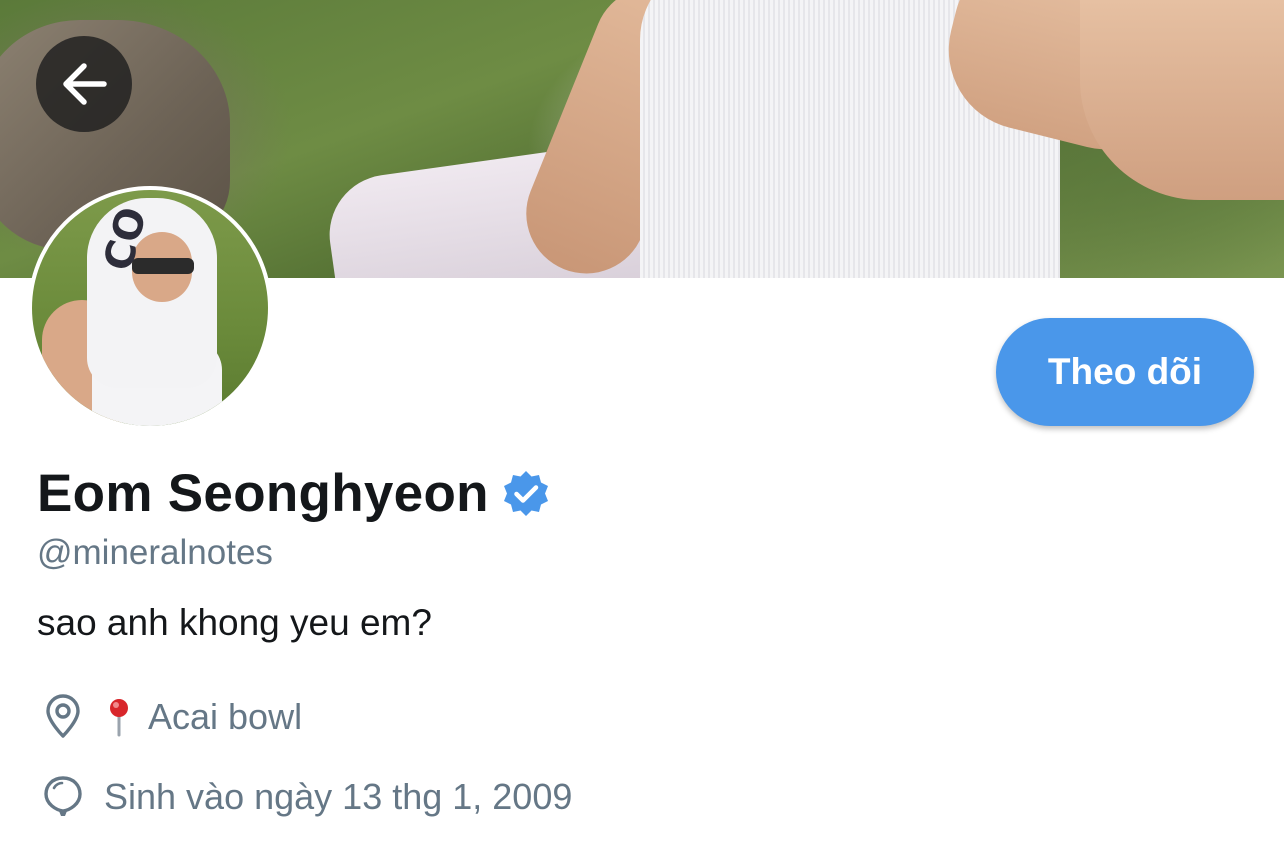  What do you see at coordinates (263, 493) in the screenshot?
I see `display-name: Eom Seonghyeon` at bounding box center [263, 493].